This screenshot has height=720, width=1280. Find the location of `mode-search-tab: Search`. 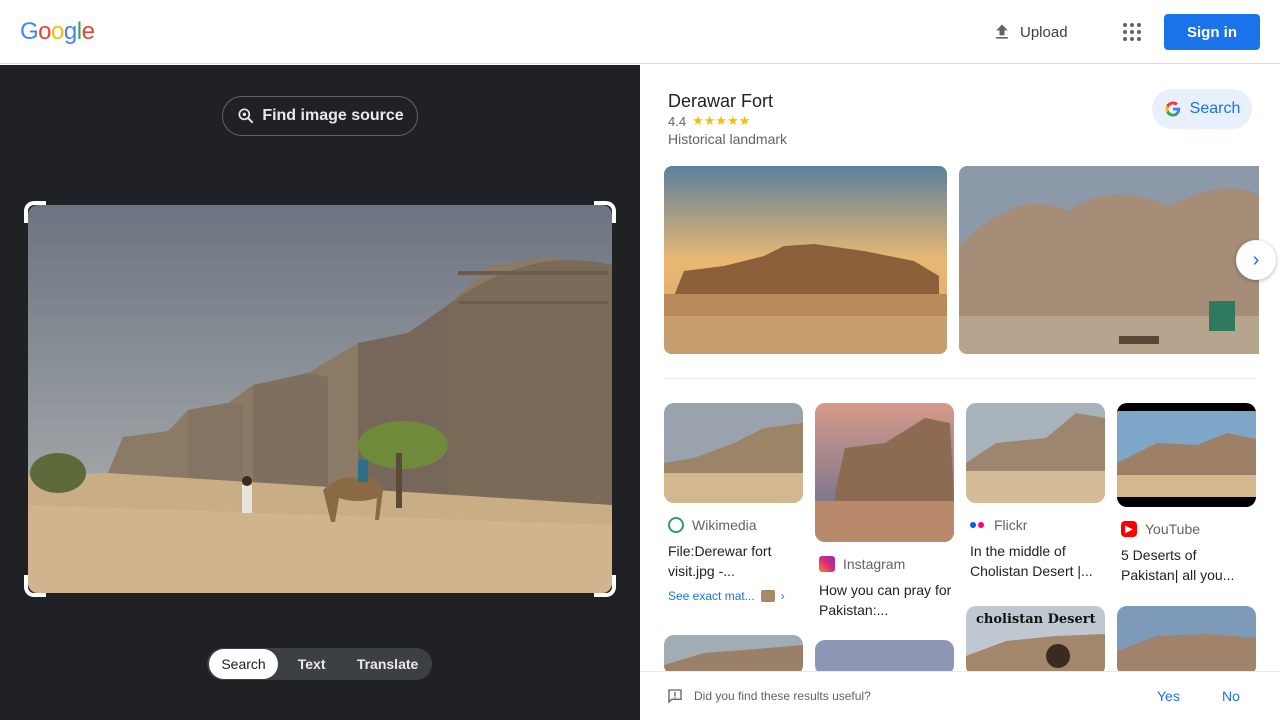

mode-search-tab: Search is located at coordinates (244, 664).